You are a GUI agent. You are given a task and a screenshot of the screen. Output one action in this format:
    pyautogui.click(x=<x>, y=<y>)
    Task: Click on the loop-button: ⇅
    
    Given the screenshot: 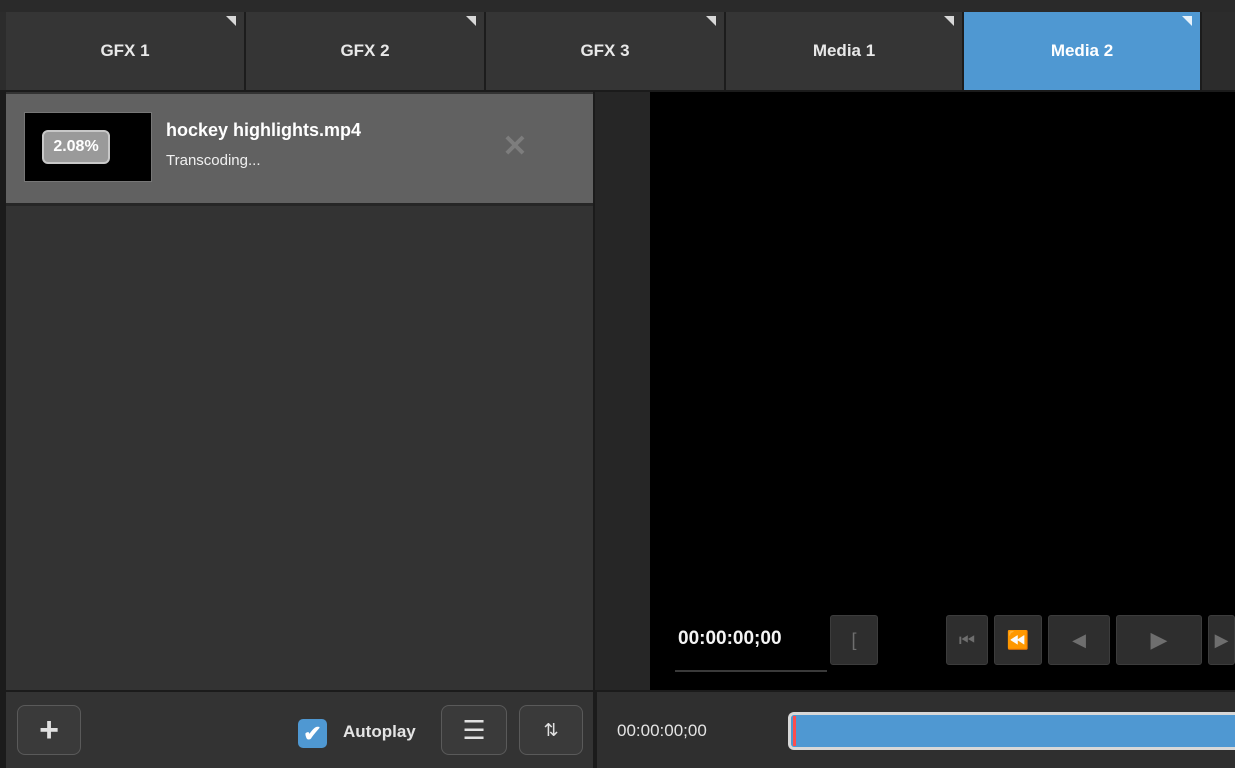 What is the action you would take?
    pyautogui.click(x=551, y=730)
    